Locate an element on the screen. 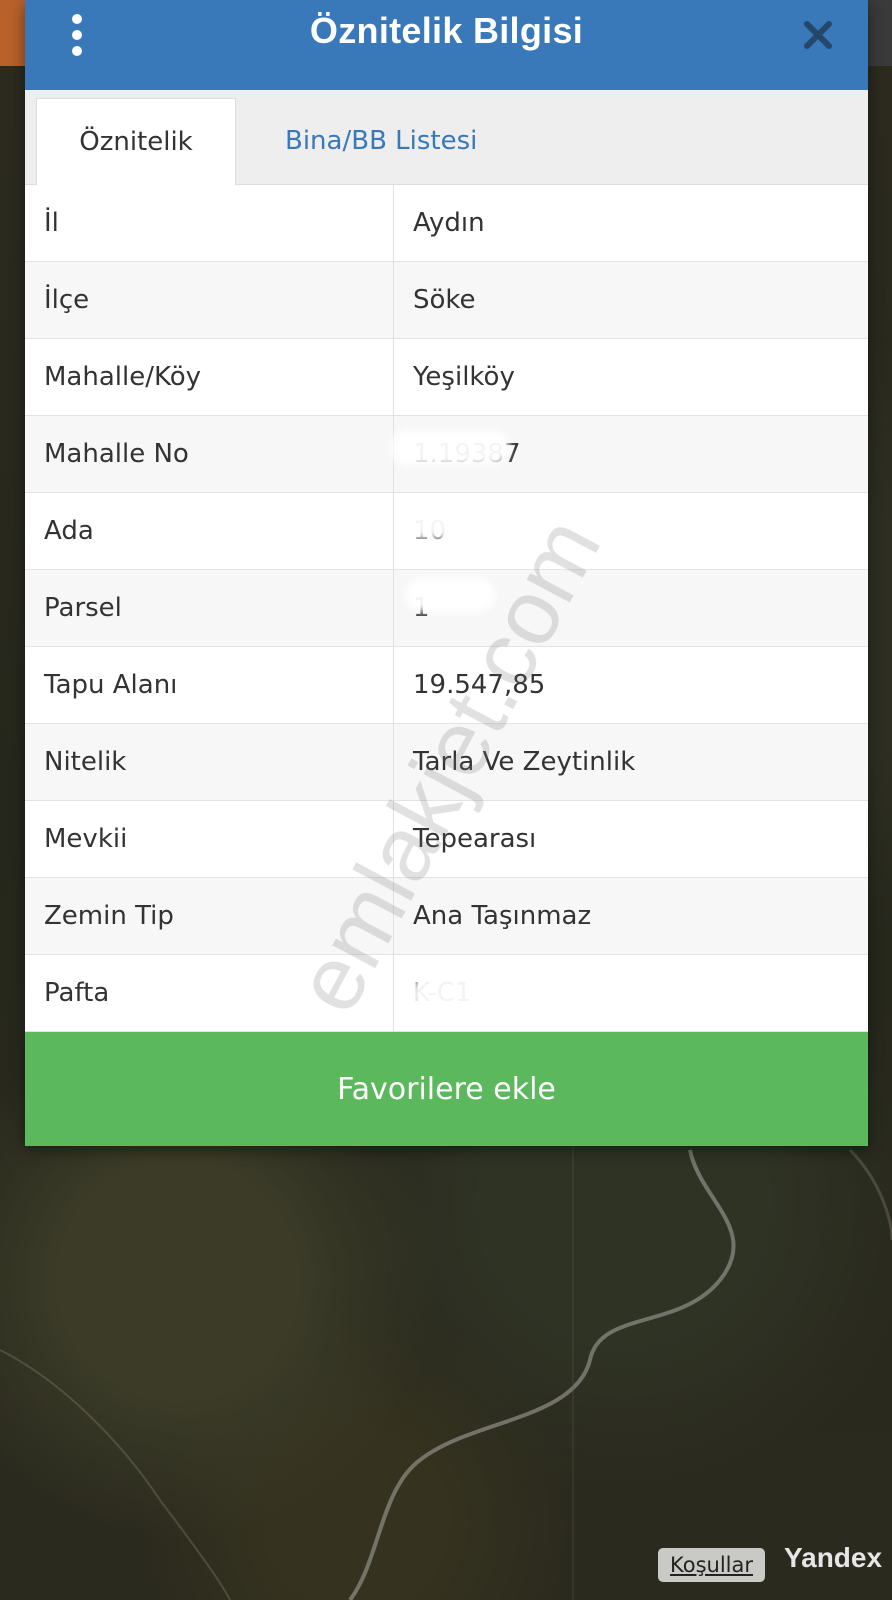  row-key: Mevkii is located at coordinates (86, 839).